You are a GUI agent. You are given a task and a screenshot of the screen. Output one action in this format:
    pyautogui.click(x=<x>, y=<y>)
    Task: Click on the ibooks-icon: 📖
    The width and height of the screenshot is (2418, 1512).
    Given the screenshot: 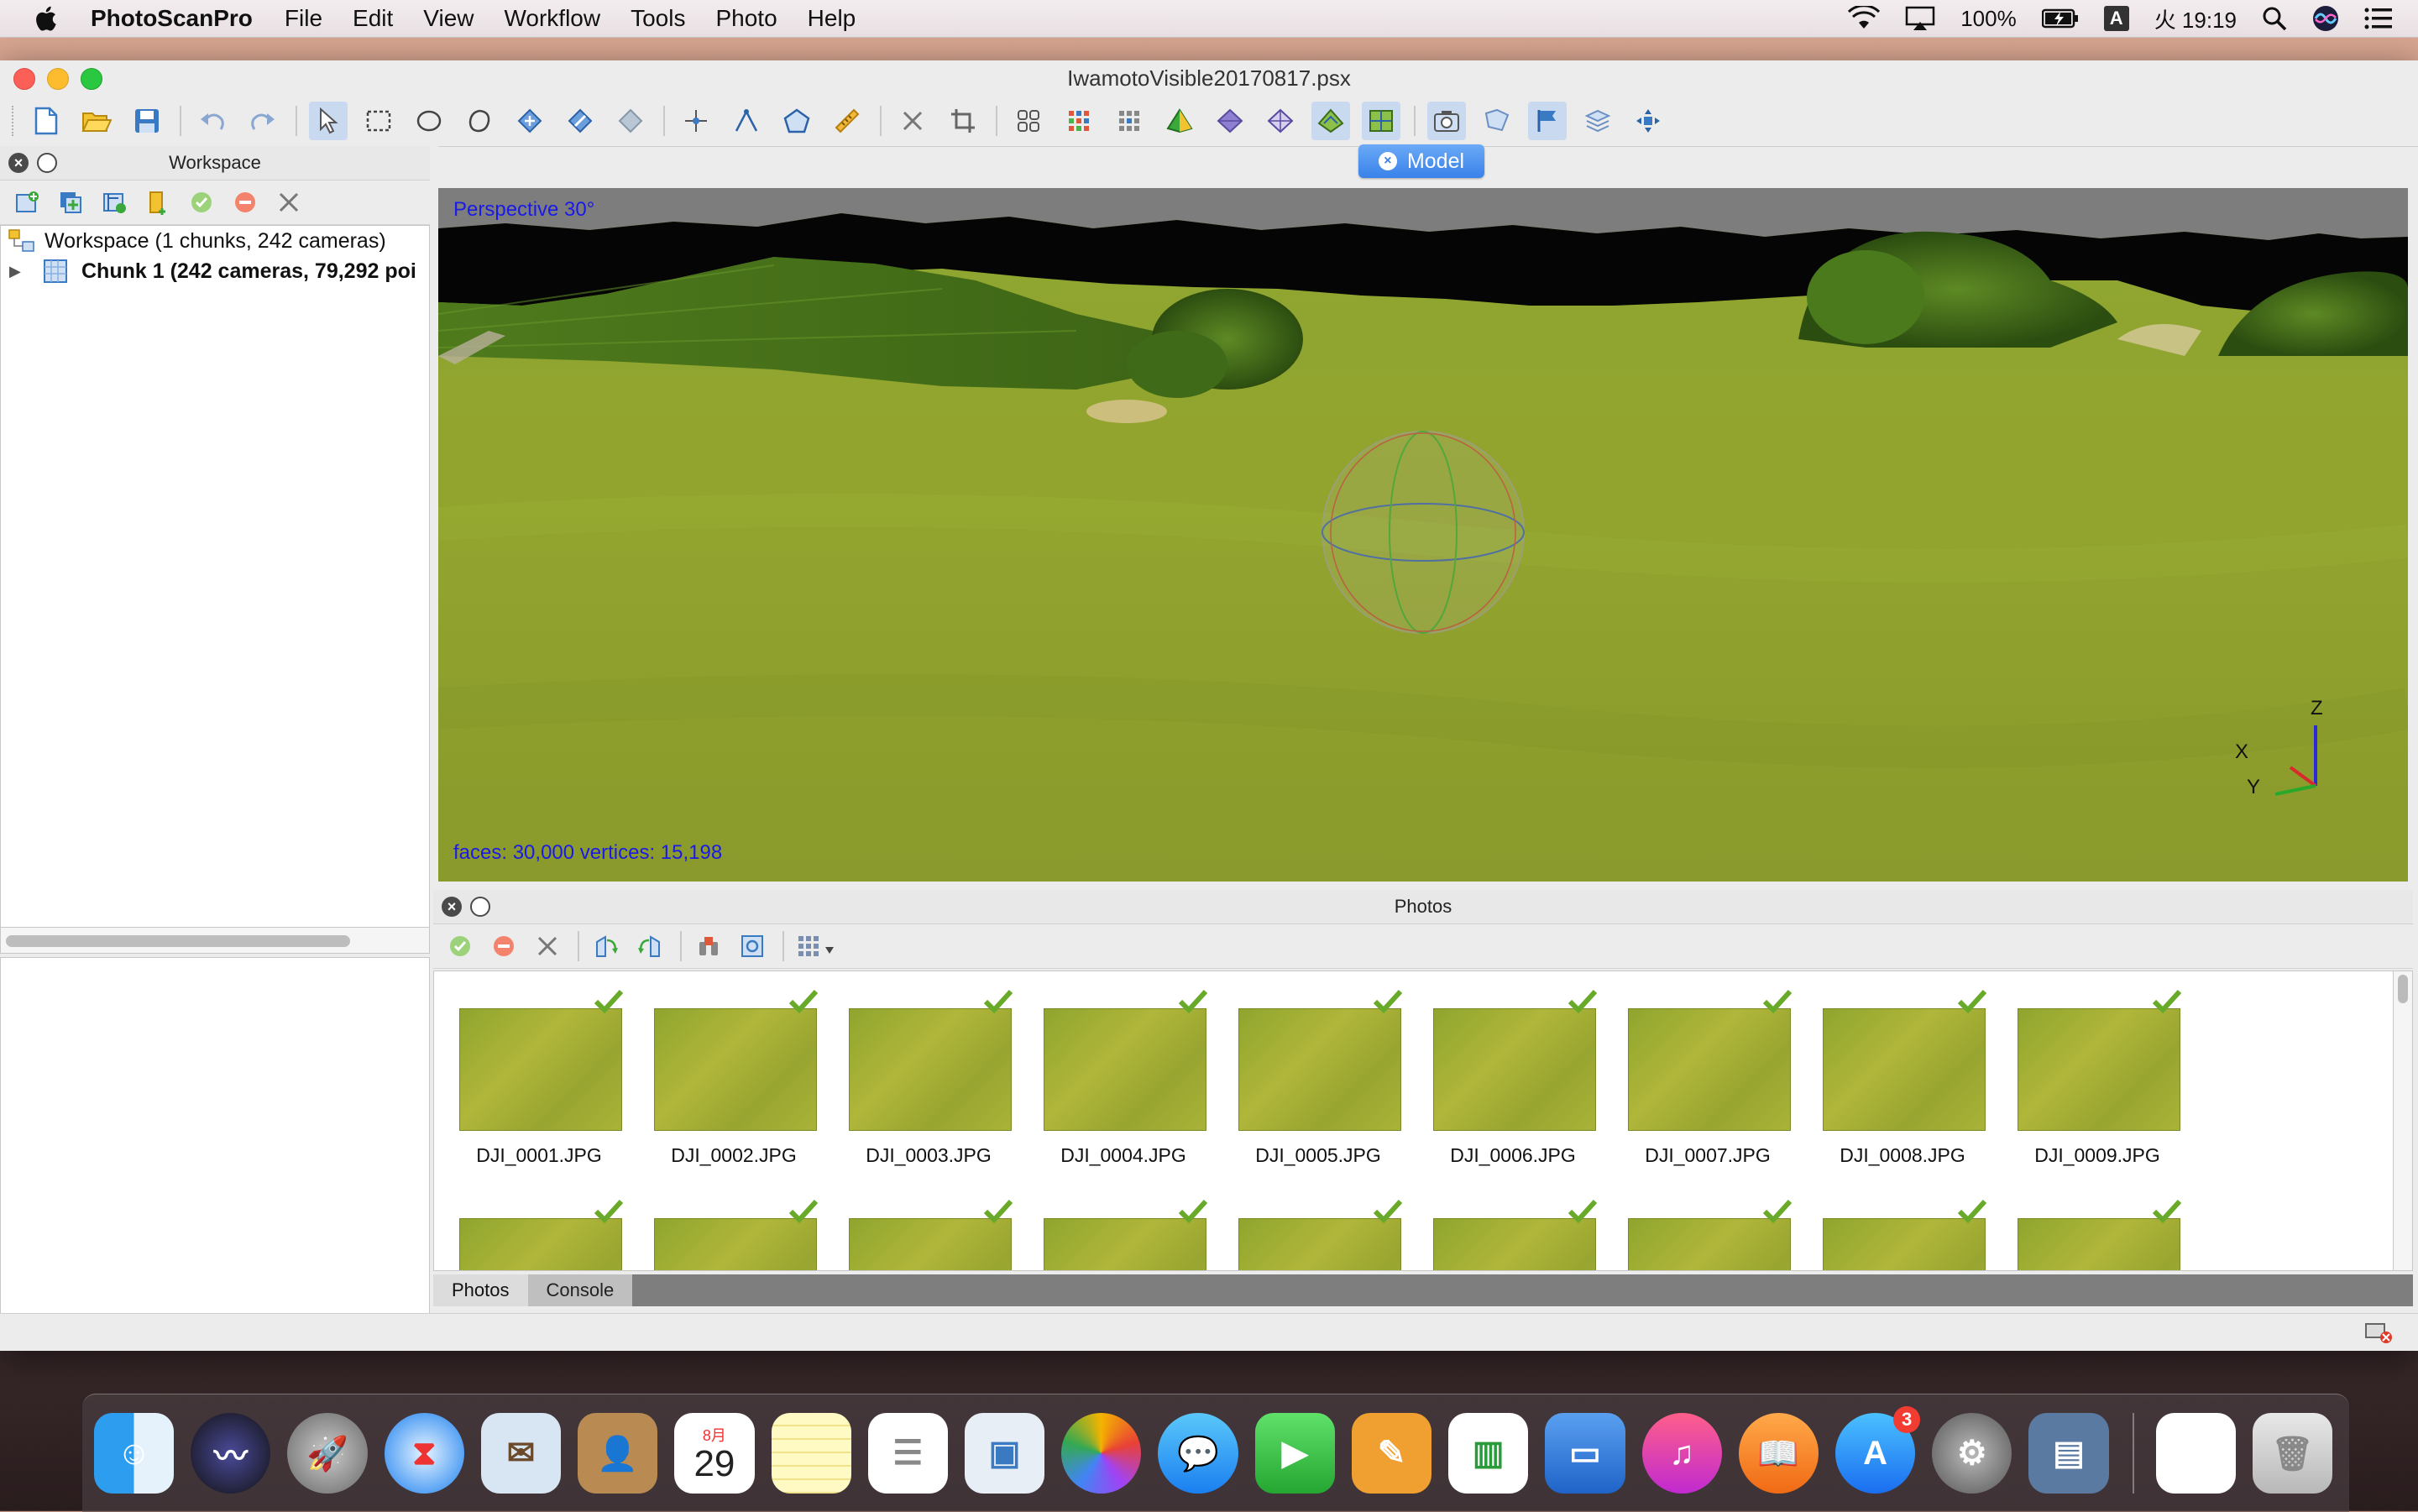 What is the action you would take?
    pyautogui.click(x=1778, y=1453)
    